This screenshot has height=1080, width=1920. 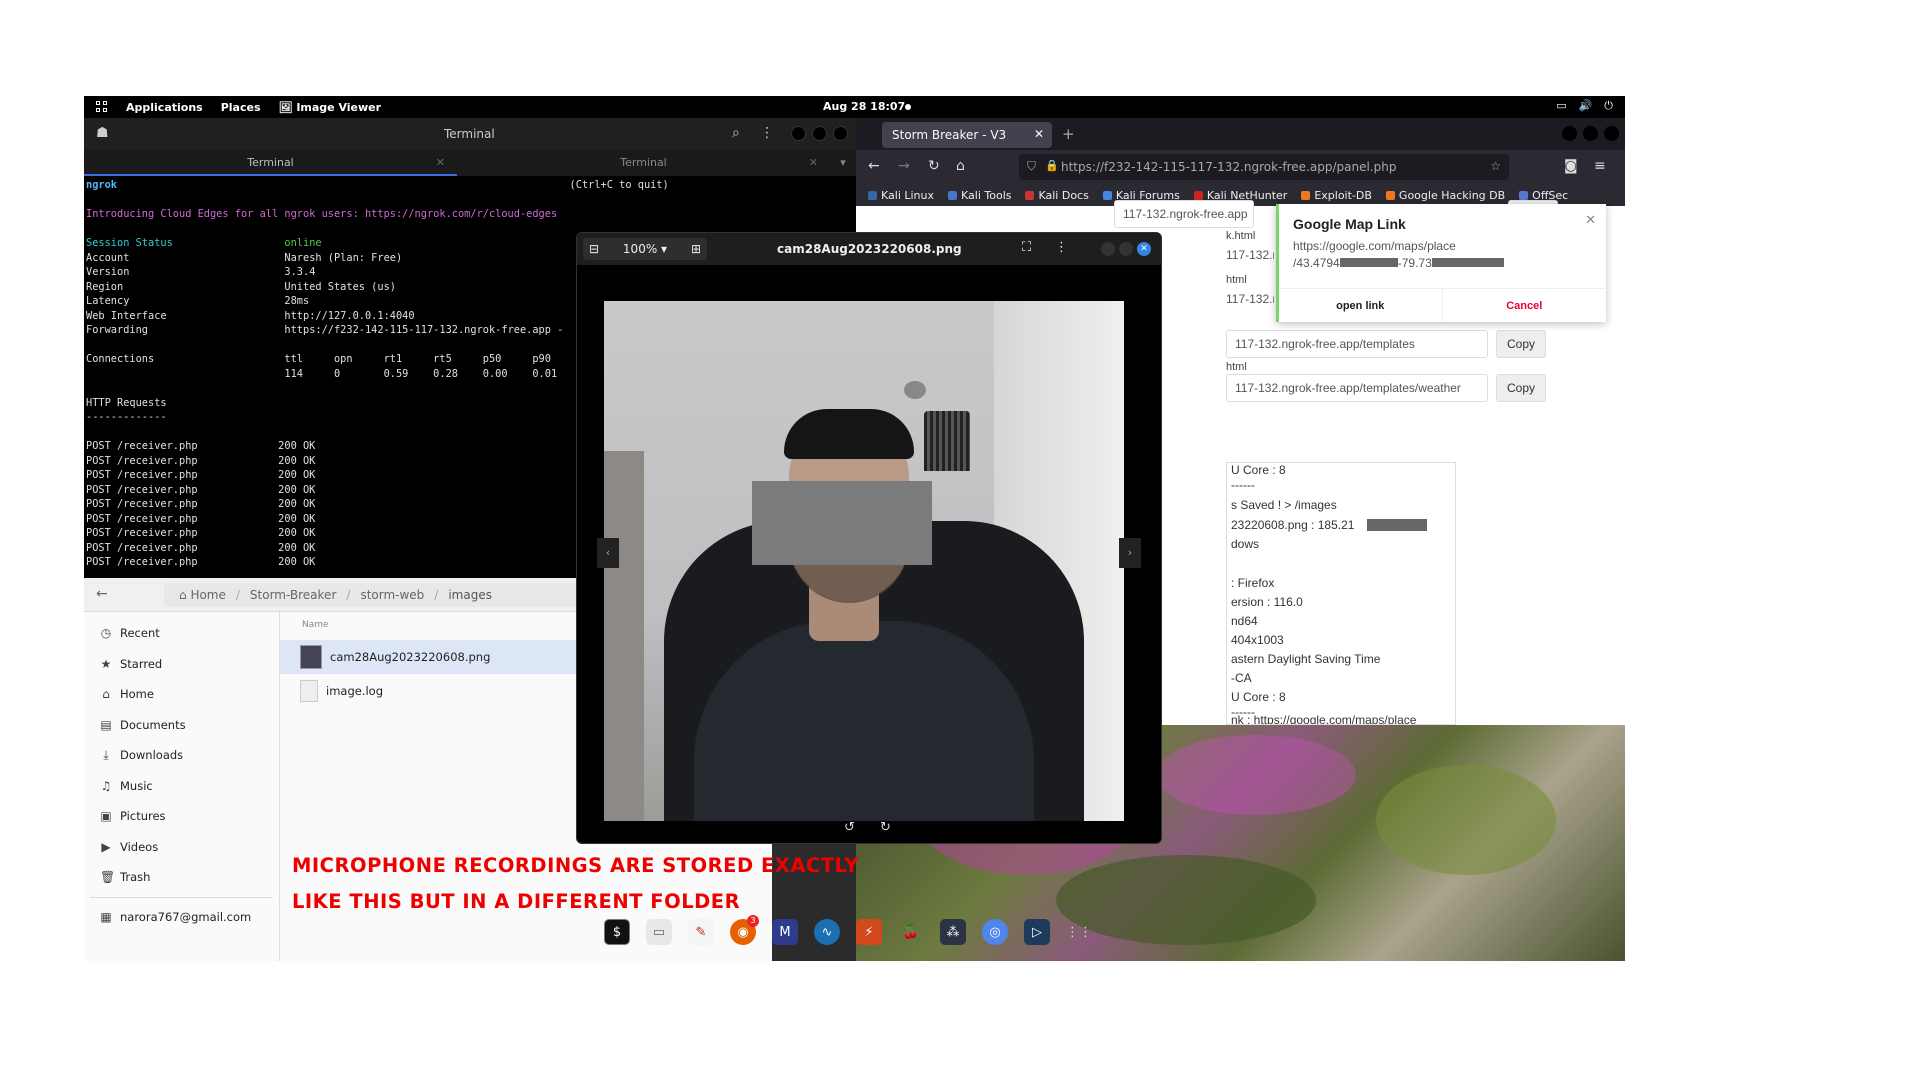 What do you see at coordinates (1600, 166) in the screenshot?
I see `hamburger-menu-icon: ≡` at bounding box center [1600, 166].